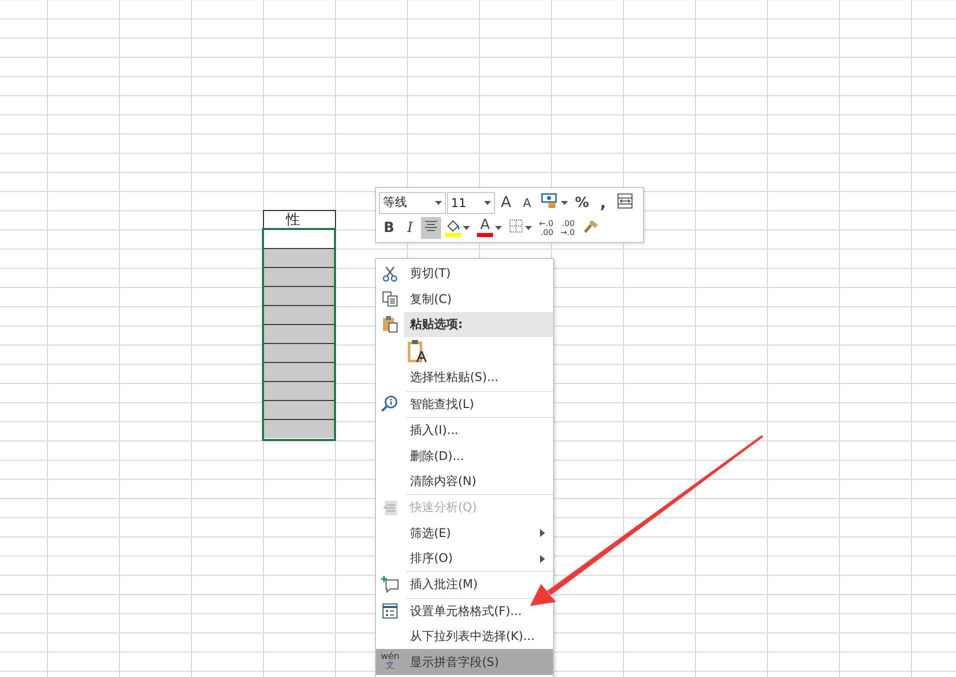  Describe the element at coordinates (464, 662) in the screenshot. I see `menu-item: wén 文 显示拼音字段(S)` at that location.